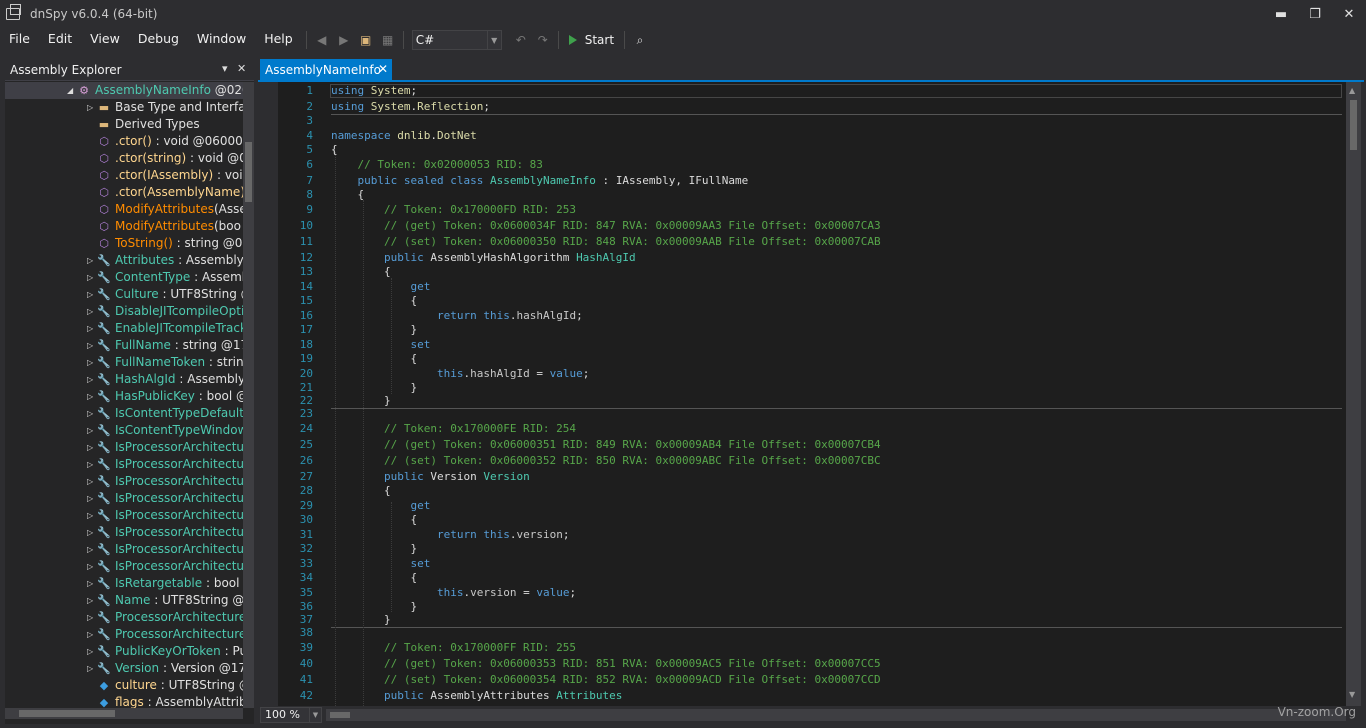 Image resolution: width=1366 pixels, height=728 pixels. Describe the element at coordinates (124, 158) in the screenshot. I see `tree-item: ⬡ .ctor(string) : void @0` at that location.